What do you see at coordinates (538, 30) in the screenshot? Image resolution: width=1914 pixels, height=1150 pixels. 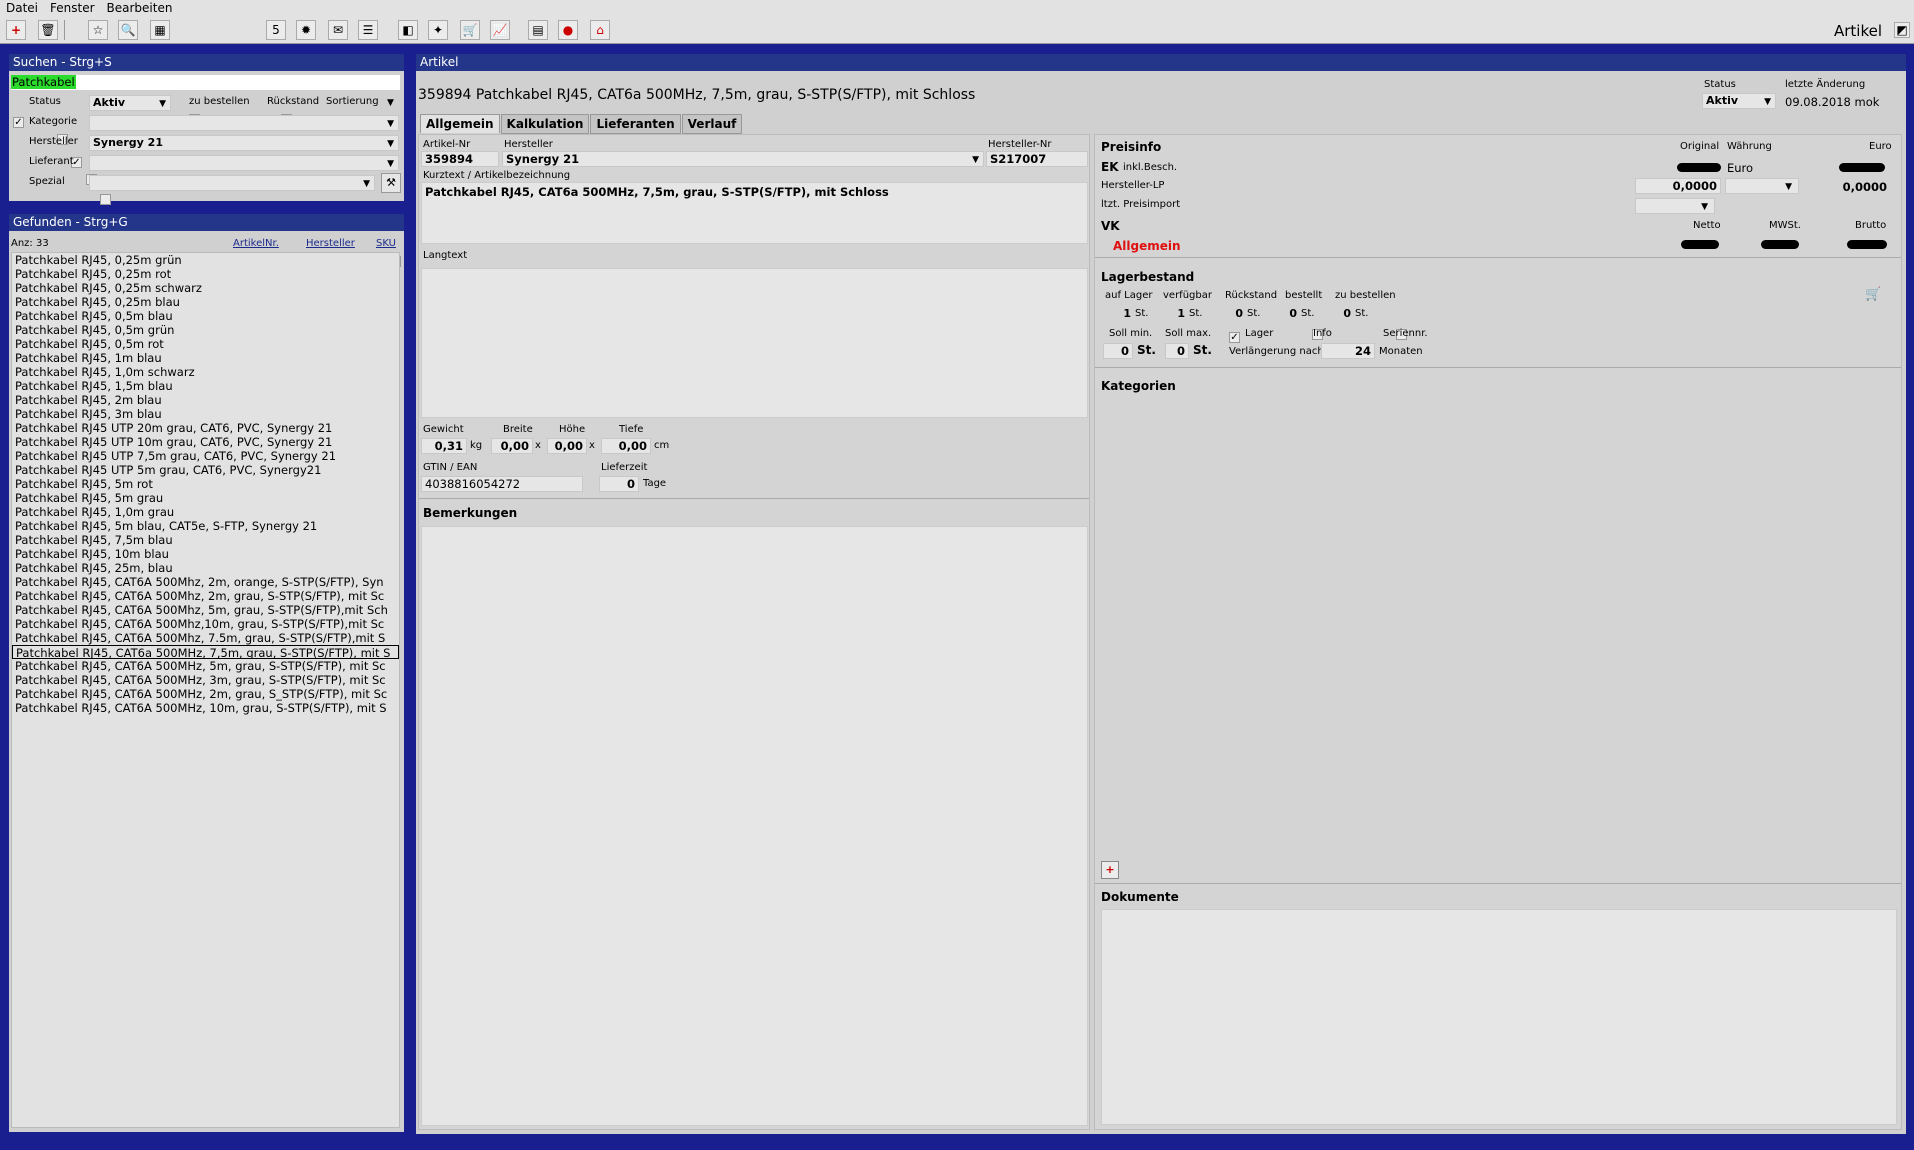 I see `document-icon: ▤` at bounding box center [538, 30].